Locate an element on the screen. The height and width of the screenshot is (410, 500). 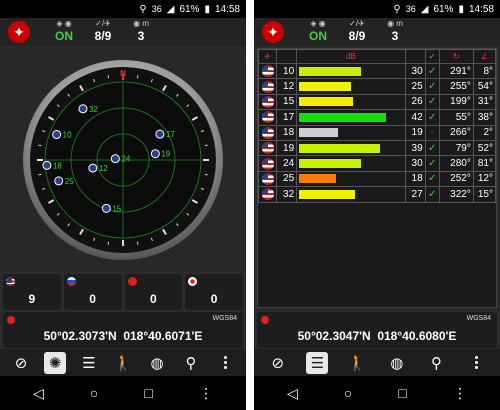
satellite-marker: 32 is located at coordinates (88, 109).